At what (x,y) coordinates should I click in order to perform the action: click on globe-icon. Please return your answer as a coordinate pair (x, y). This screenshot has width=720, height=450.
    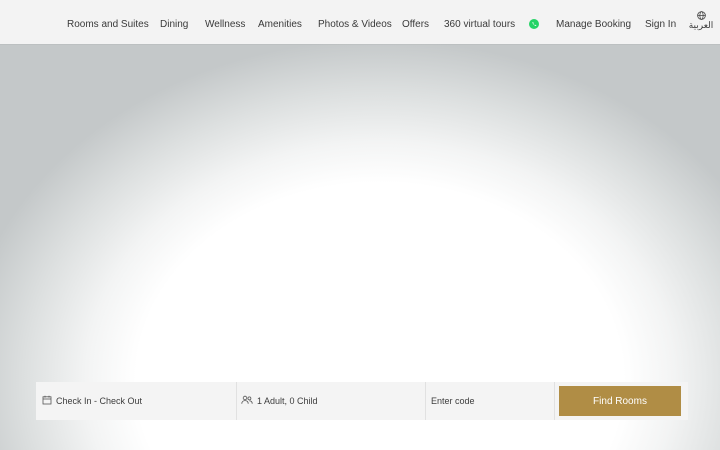
    Looking at the image, I should click on (701, 15).